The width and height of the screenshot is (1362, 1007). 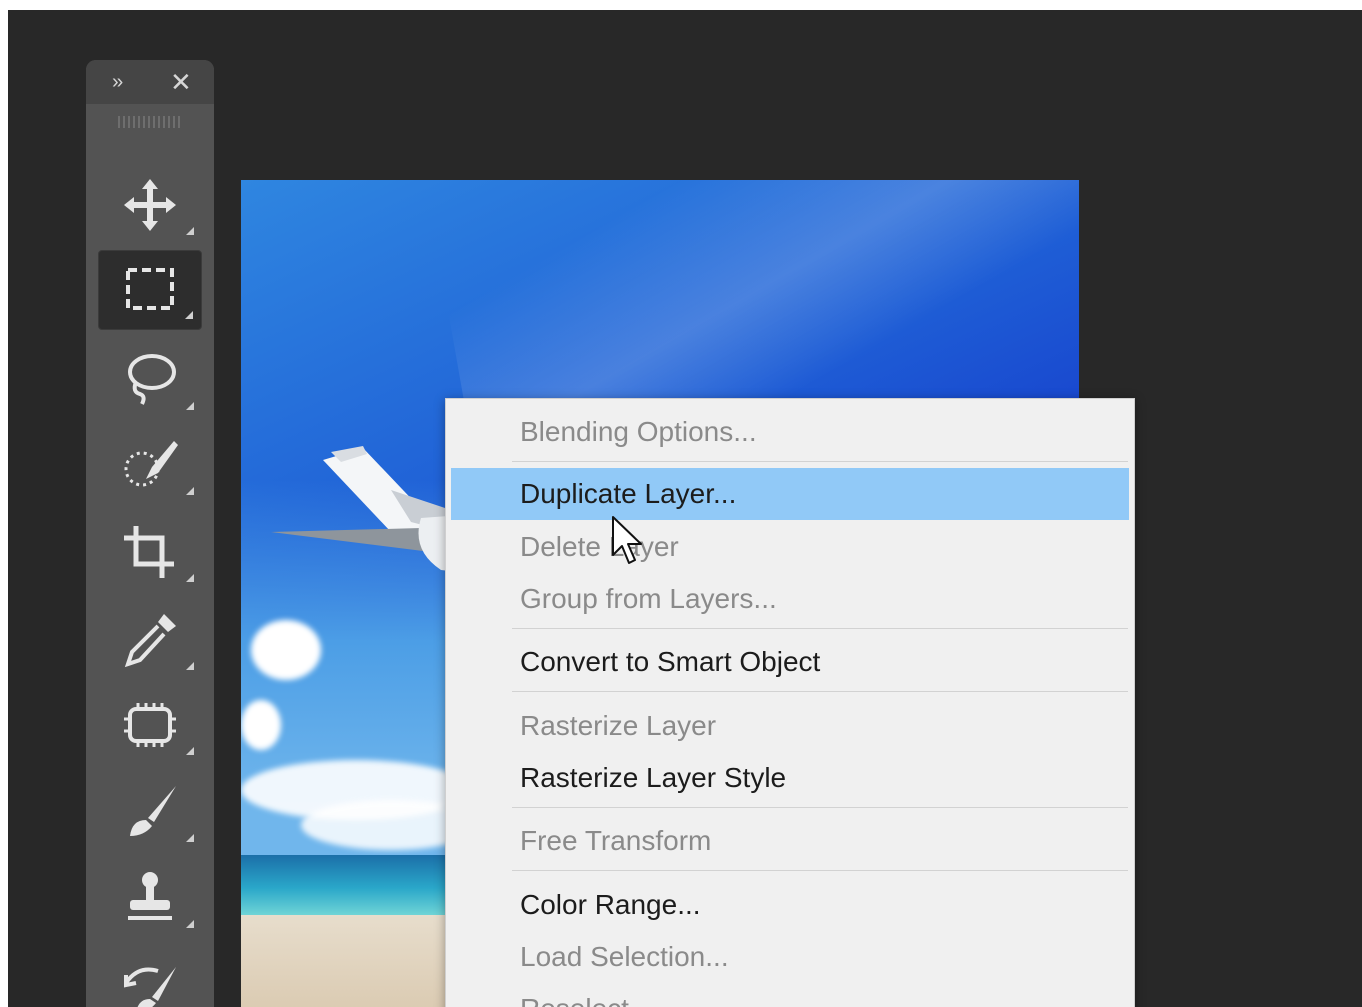 What do you see at coordinates (150, 82) in the screenshot?
I see `tools-panel-header: ›› ✕` at bounding box center [150, 82].